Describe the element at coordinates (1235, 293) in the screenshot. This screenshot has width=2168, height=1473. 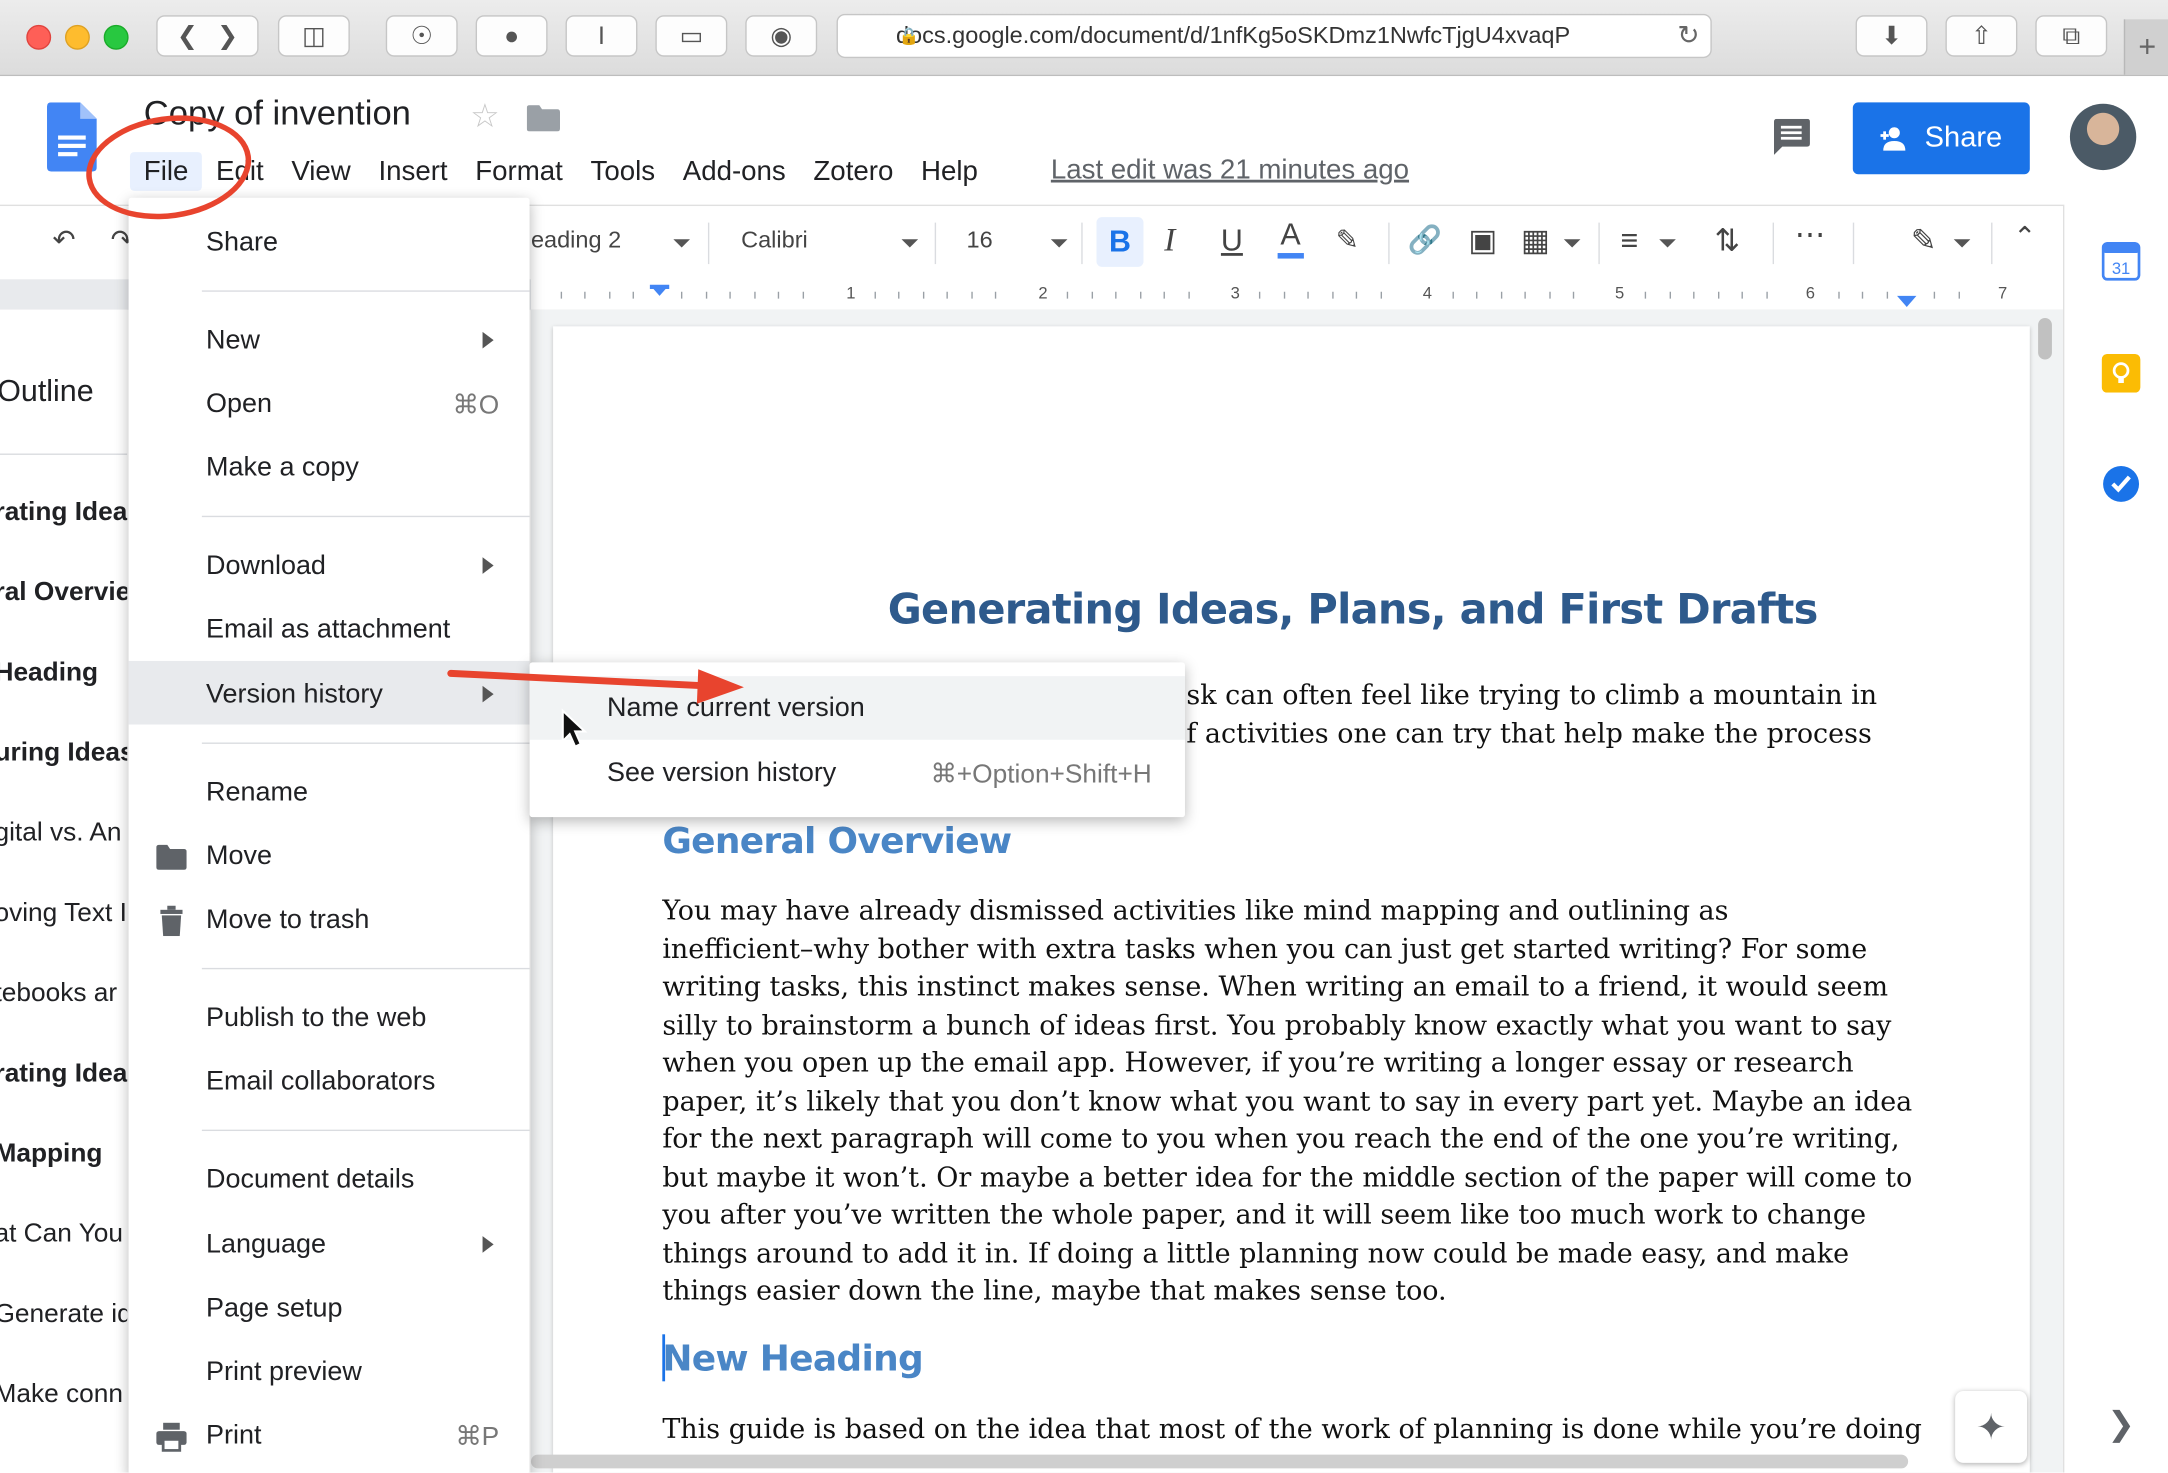
I see `ruler-mark: 3` at that location.